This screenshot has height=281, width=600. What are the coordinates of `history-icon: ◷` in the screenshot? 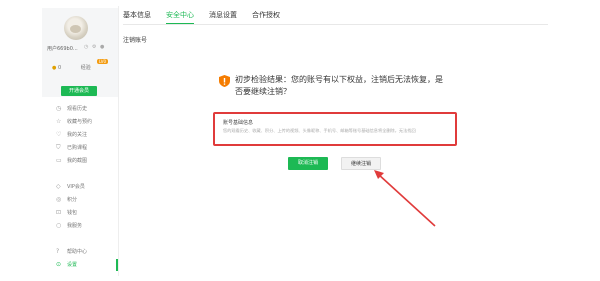 It's located at (59, 108).